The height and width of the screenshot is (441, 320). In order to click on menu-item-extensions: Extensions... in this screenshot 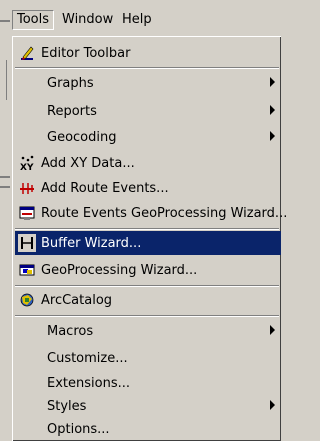, I will do `click(148, 383)`.